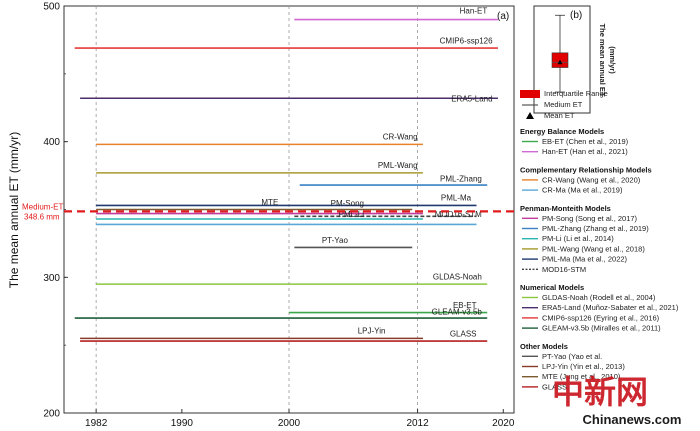  Describe the element at coordinates (599, 297) in the screenshot. I see `legend-label-3-0: GLDAS-Noah (Rodell et al., 2004)` at that location.